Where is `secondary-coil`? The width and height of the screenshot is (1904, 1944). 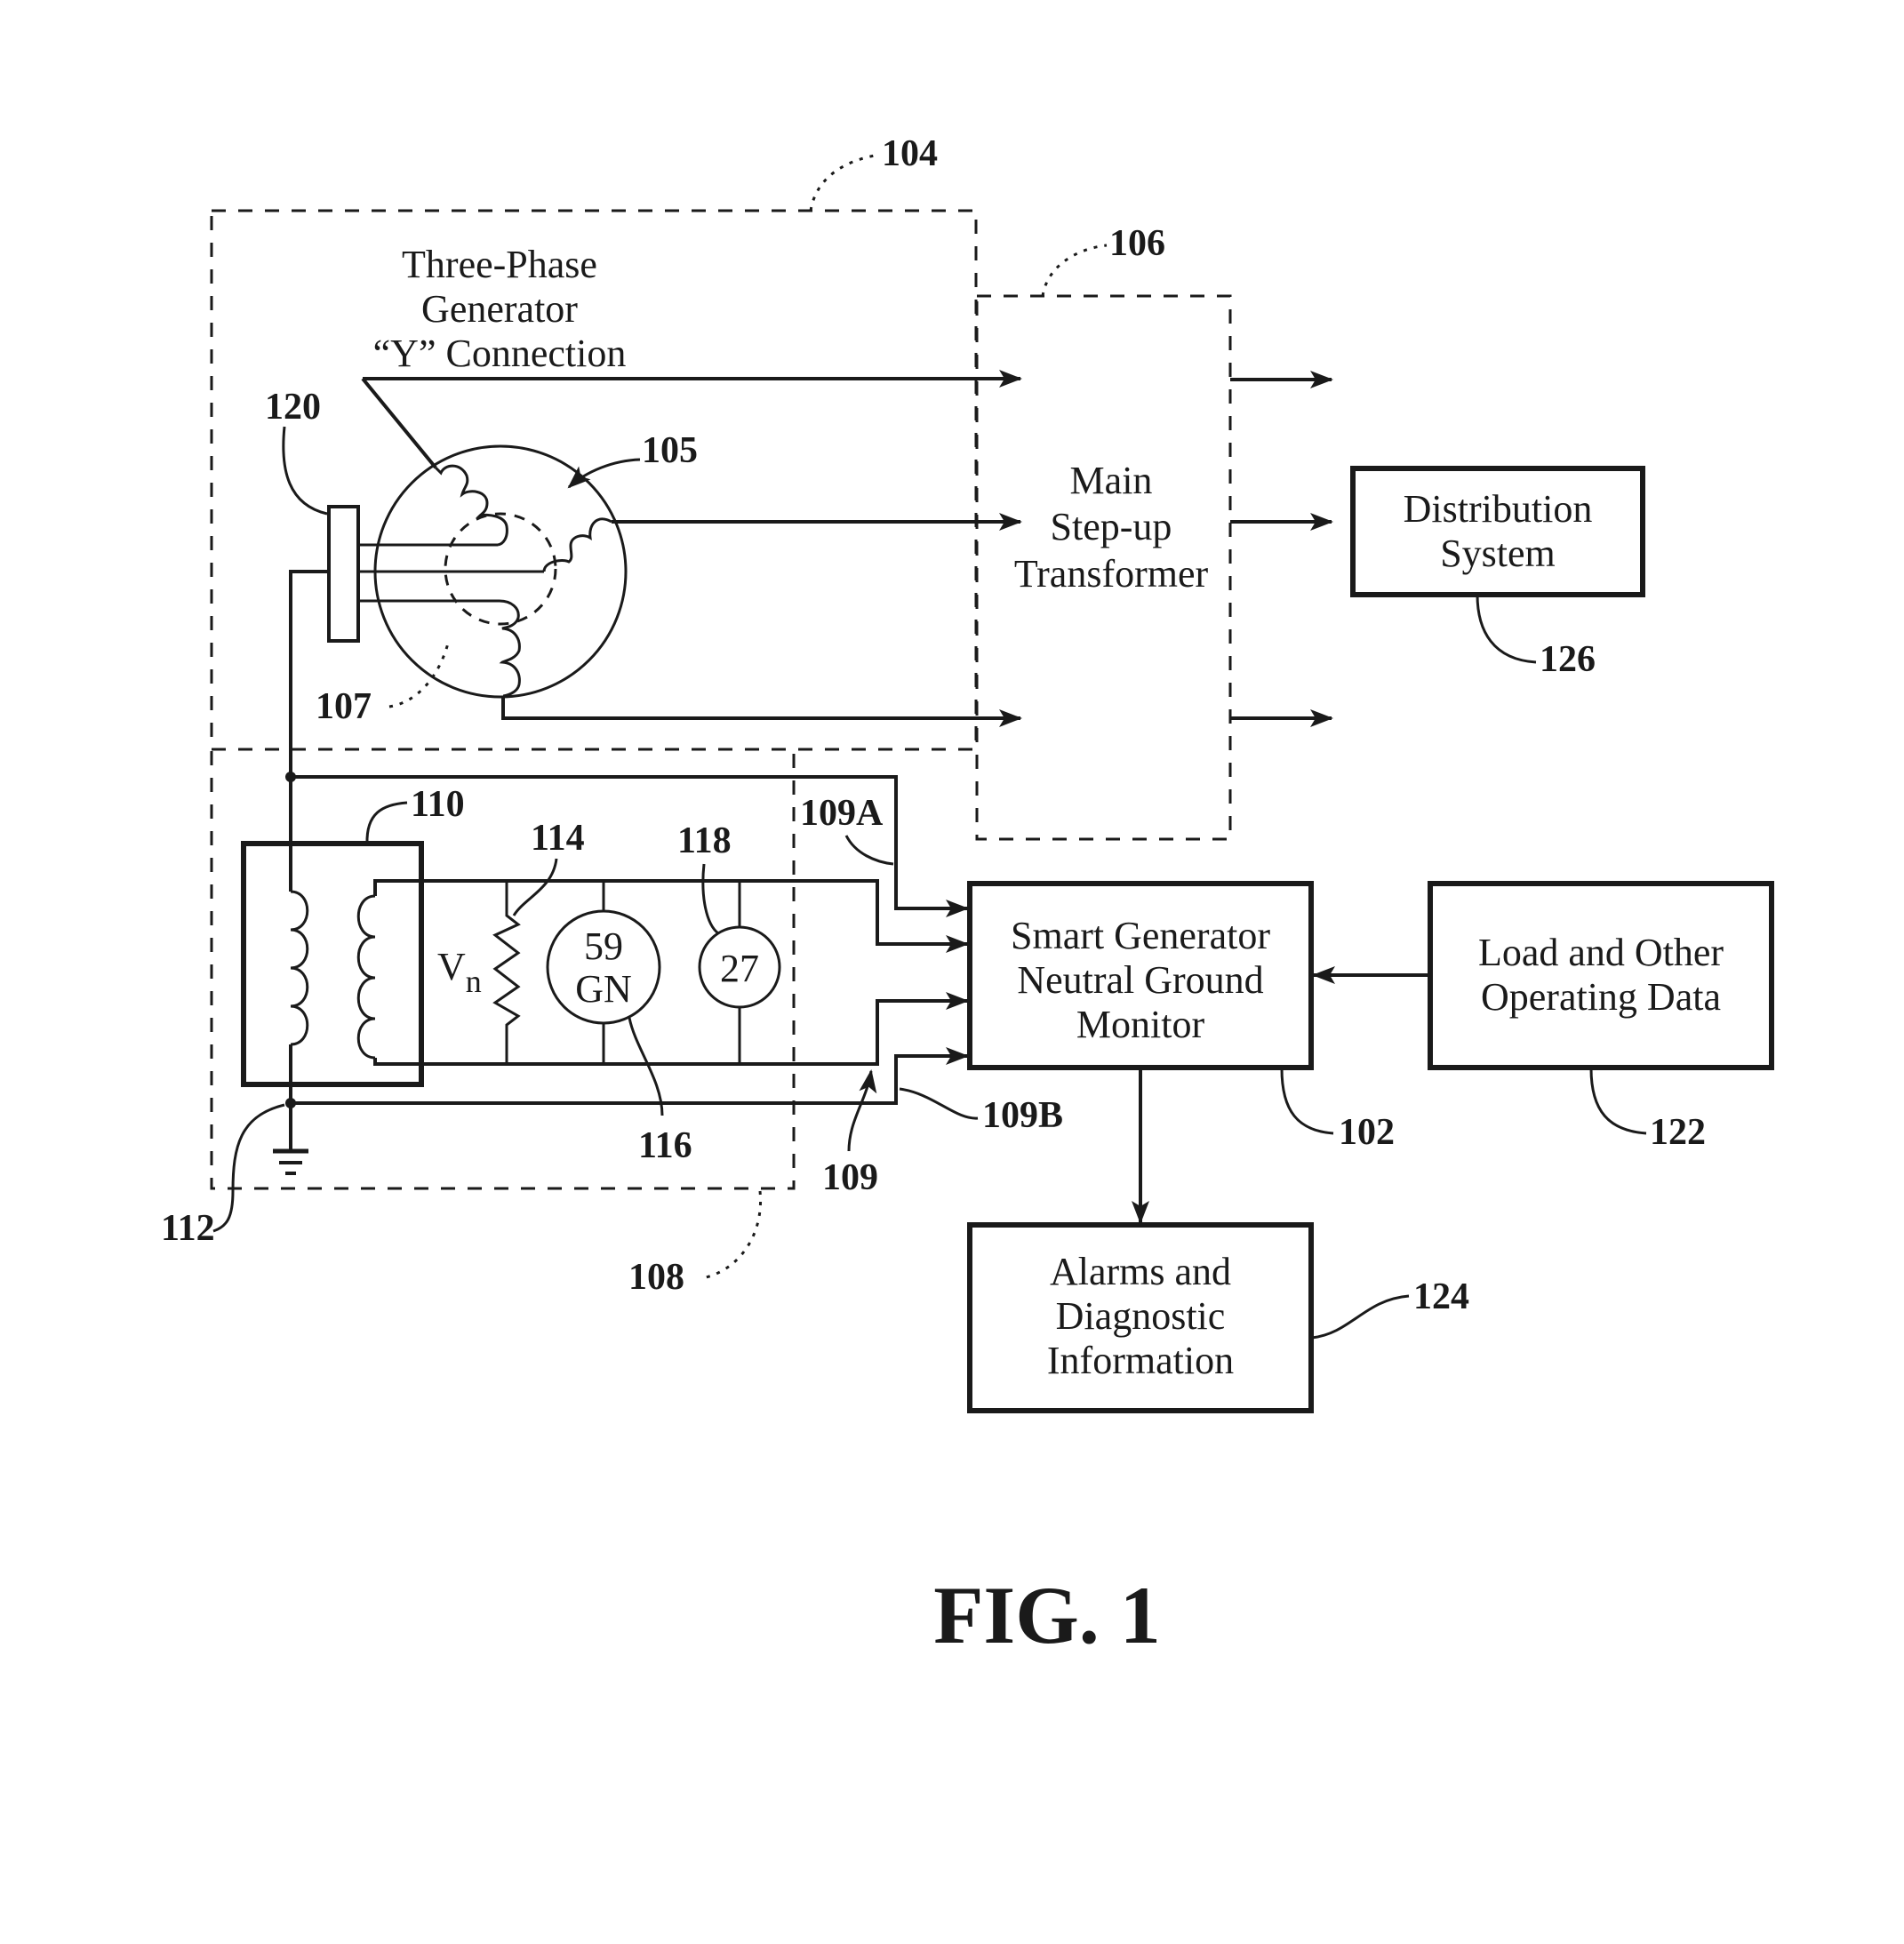
secondary-coil is located at coordinates (366, 977).